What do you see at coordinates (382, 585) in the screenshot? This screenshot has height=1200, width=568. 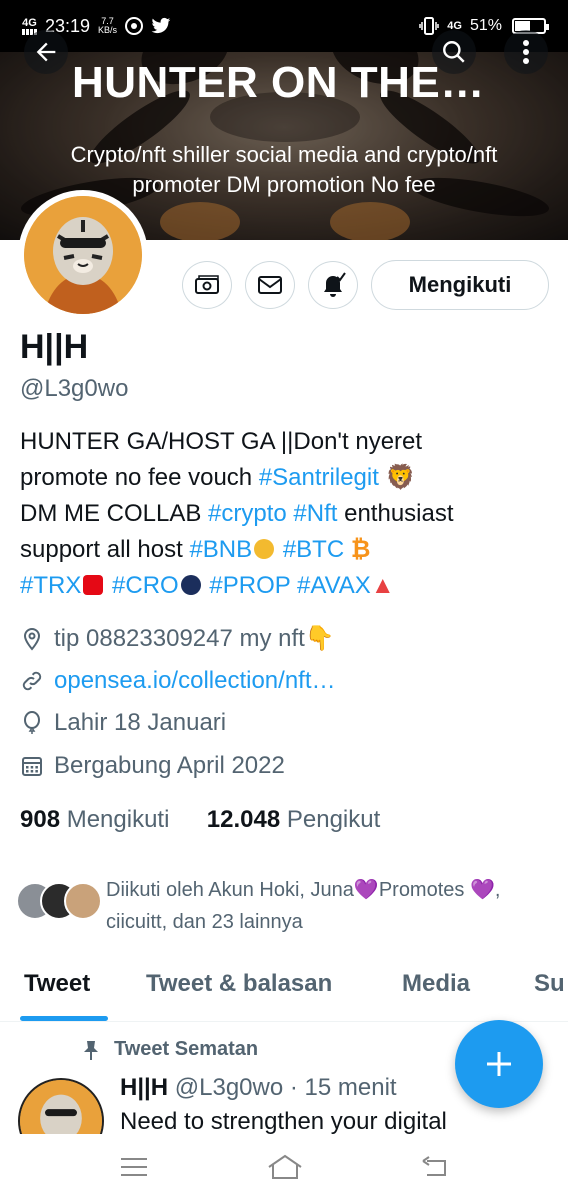 I see `avax-symbol: ▲` at bounding box center [382, 585].